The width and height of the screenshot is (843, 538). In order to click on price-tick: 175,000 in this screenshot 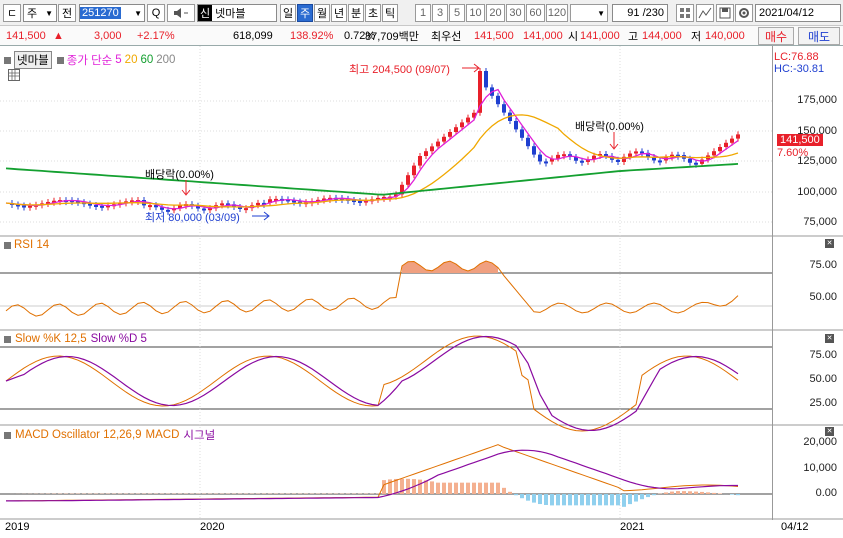, I will do `click(817, 100)`.